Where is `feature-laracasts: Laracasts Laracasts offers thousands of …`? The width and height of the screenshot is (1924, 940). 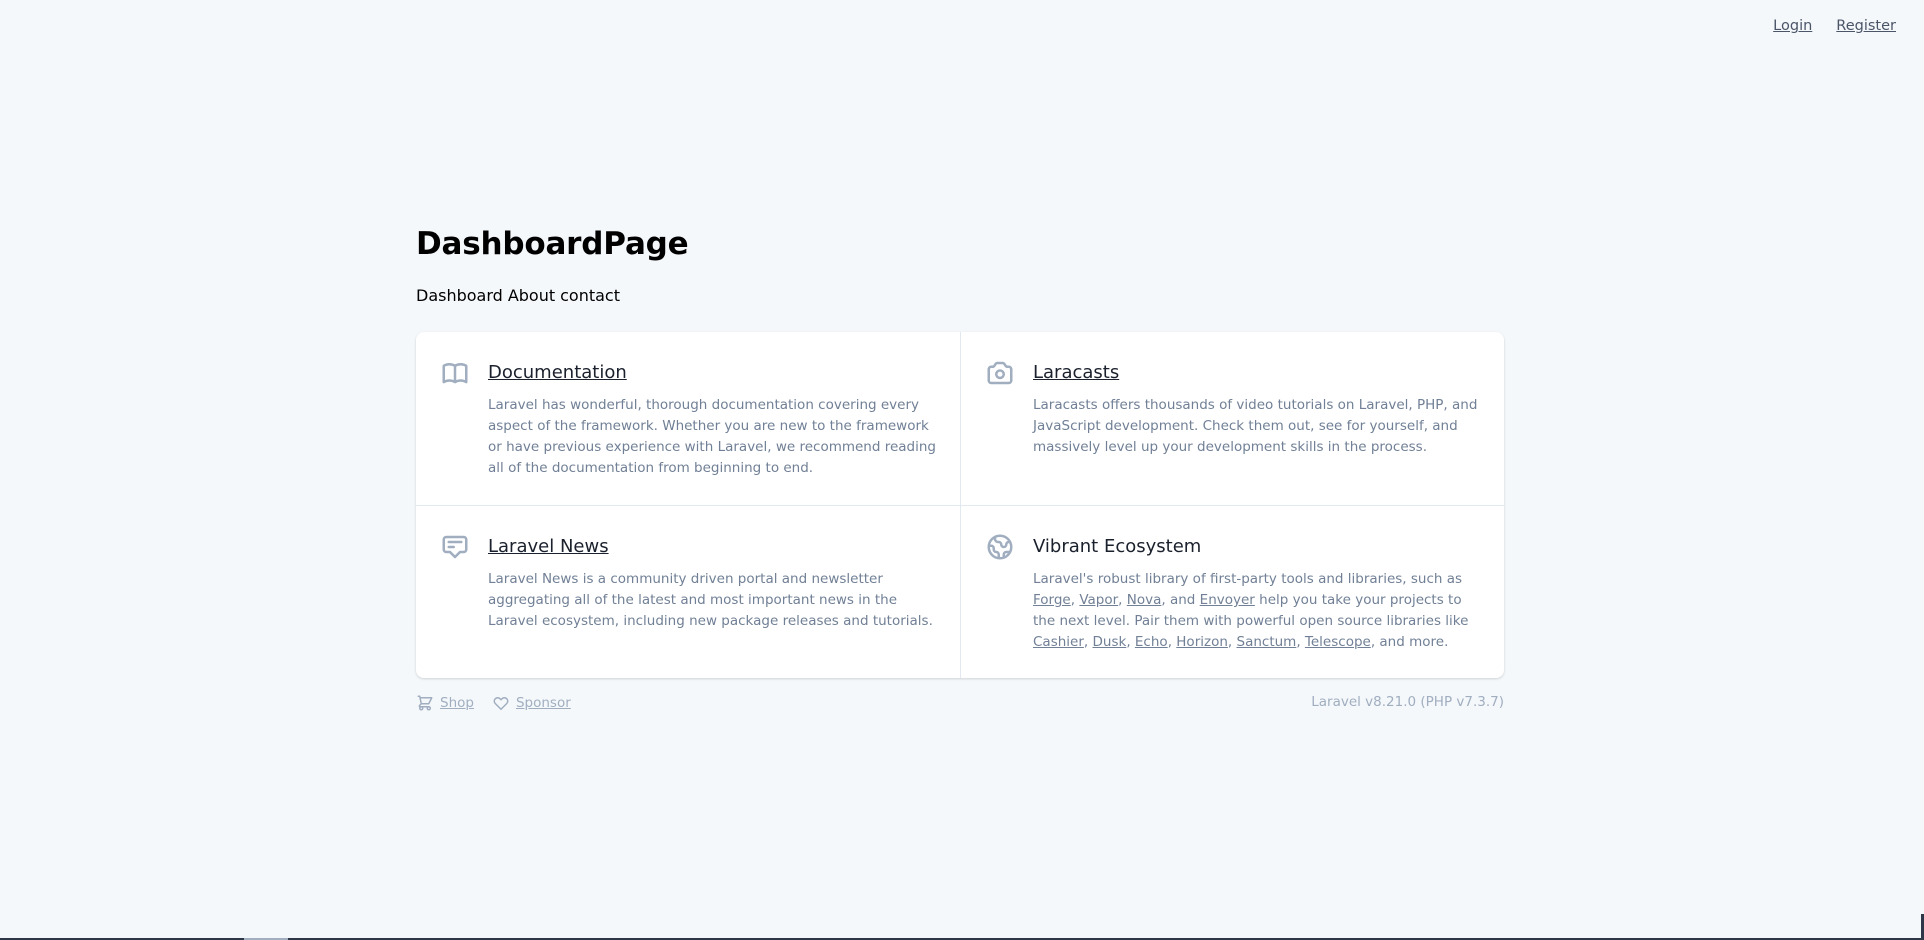 feature-laracasts: Laracasts Laracasts offers thousands of … is located at coordinates (1232, 418).